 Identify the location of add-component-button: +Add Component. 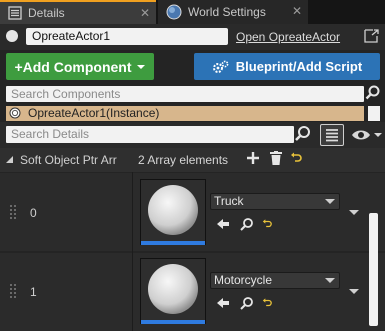
(80, 66).